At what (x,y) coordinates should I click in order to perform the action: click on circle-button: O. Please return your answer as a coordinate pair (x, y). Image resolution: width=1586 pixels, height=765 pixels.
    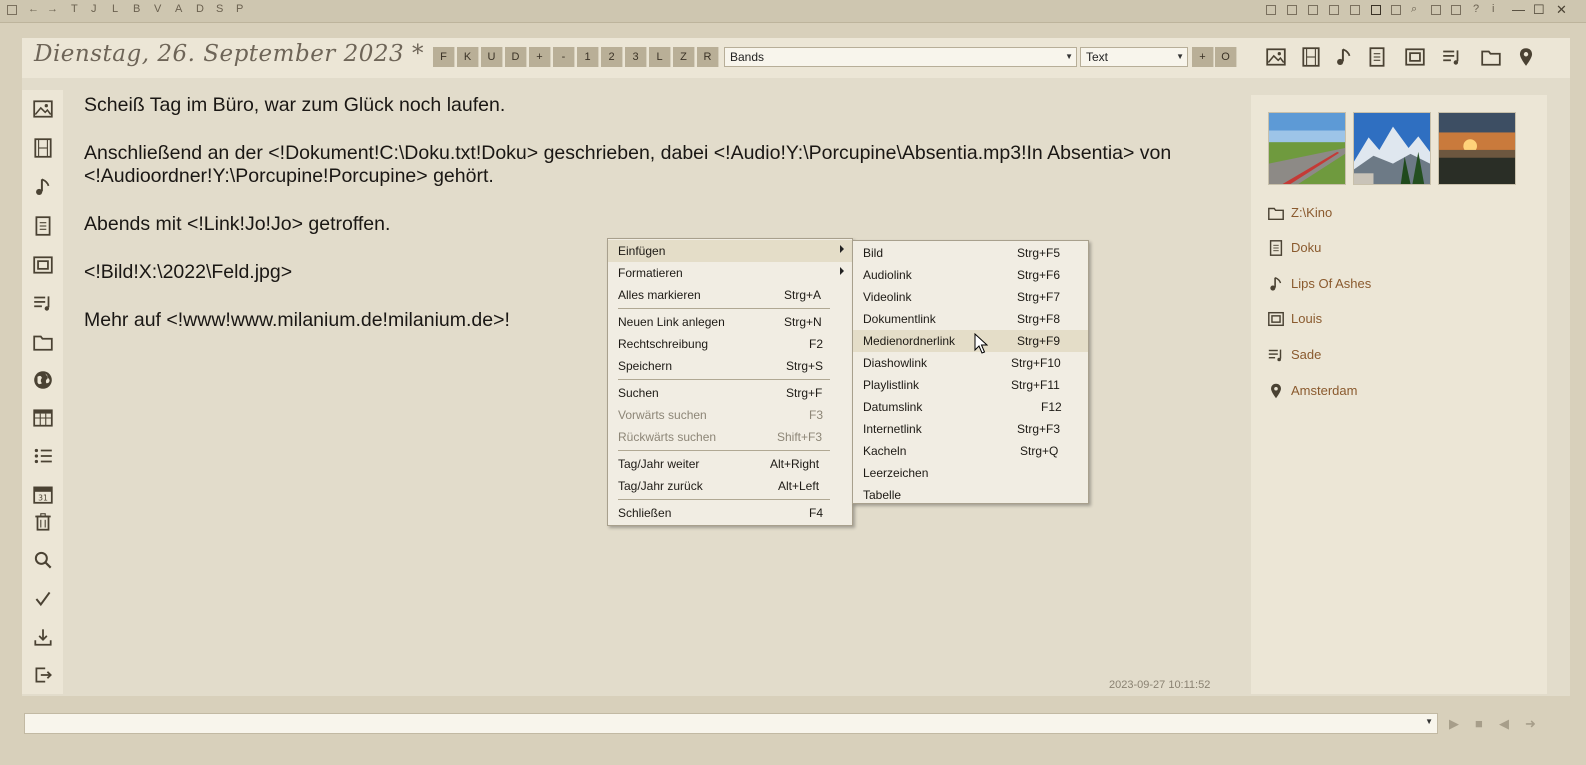
    Looking at the image, I should click on (1226, 57).